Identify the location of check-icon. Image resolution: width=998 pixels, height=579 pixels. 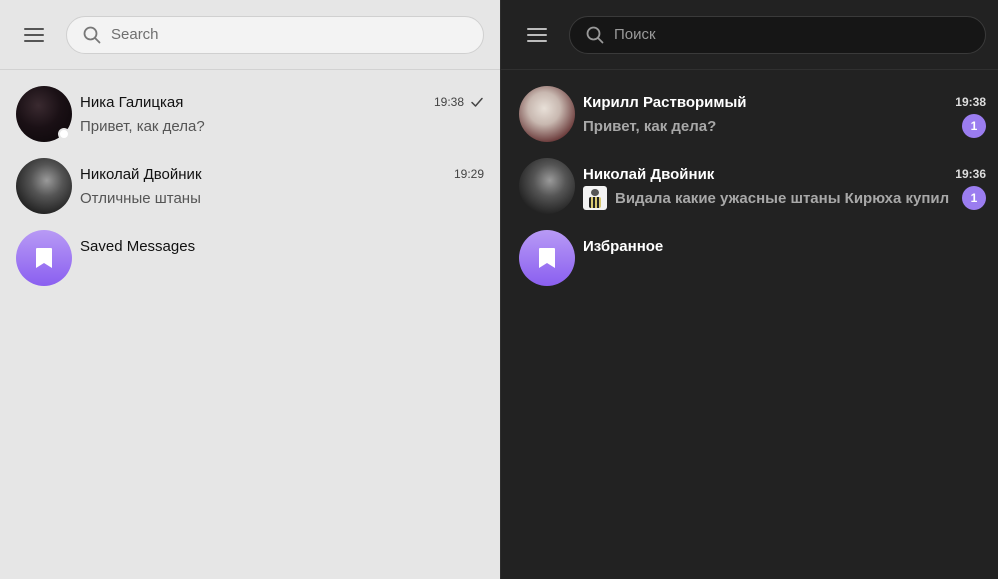
(477, 102).